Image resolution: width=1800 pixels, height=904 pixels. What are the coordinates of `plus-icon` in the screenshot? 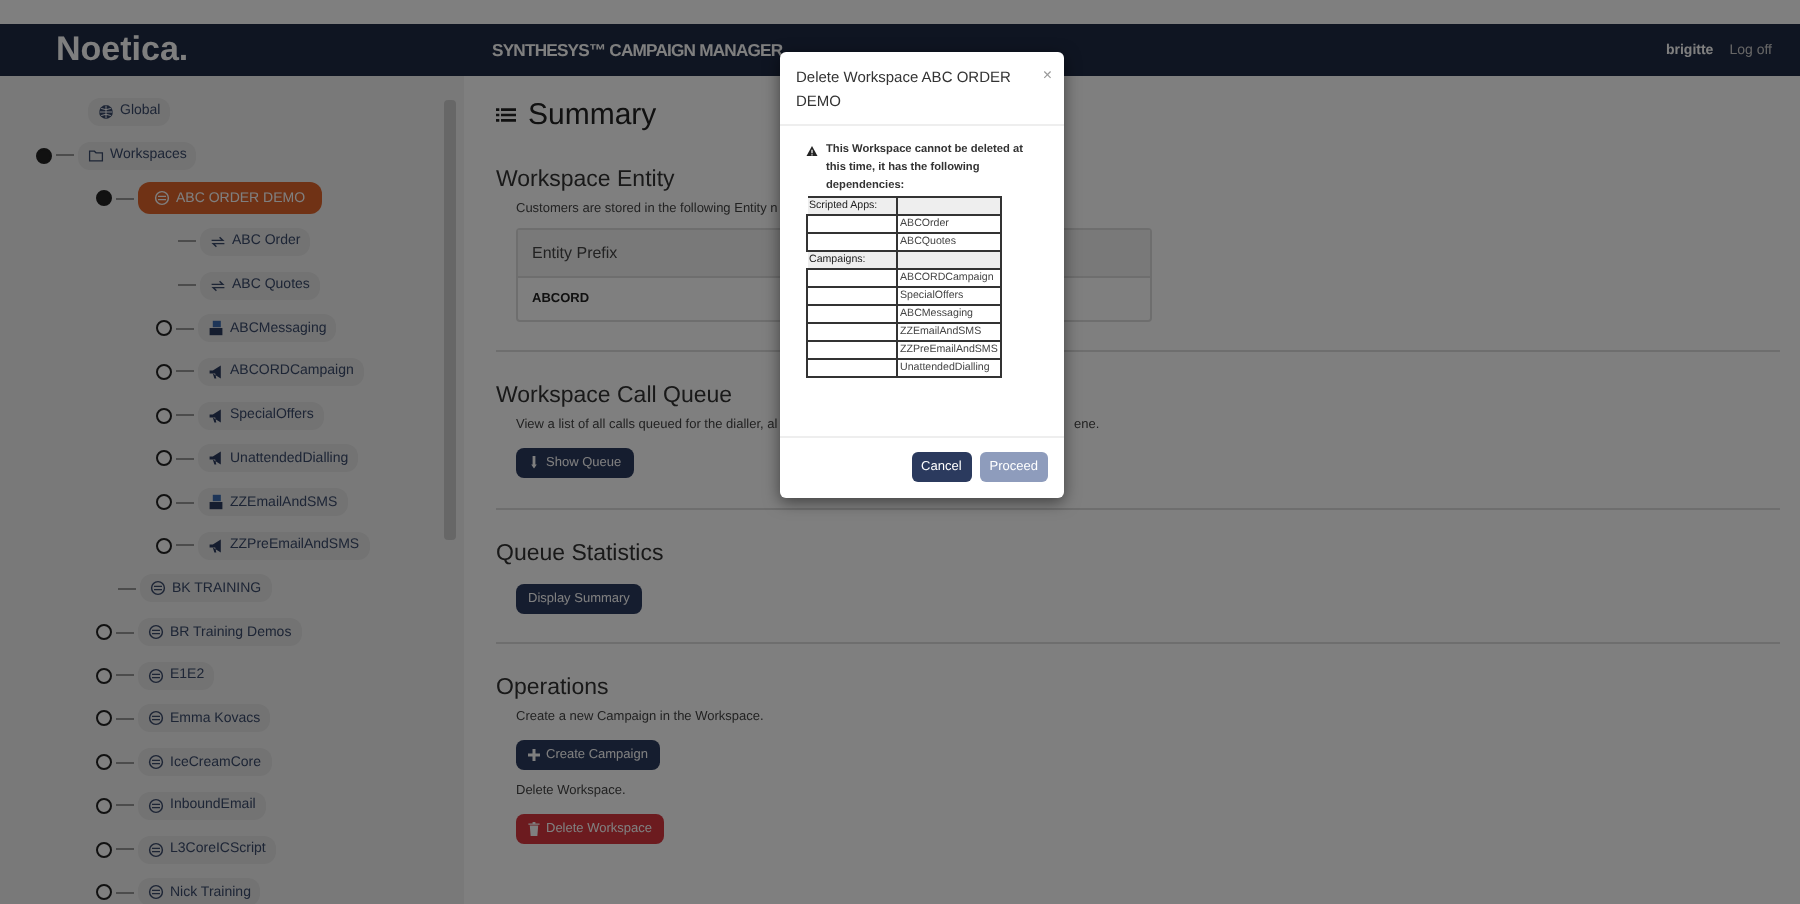 It's located at (534, 755).